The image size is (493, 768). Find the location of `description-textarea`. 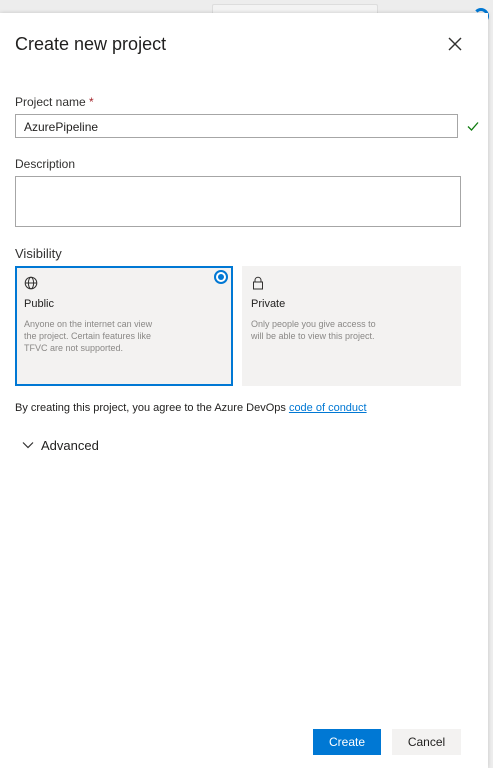

description-textarea is located at coordinates (238, 201).